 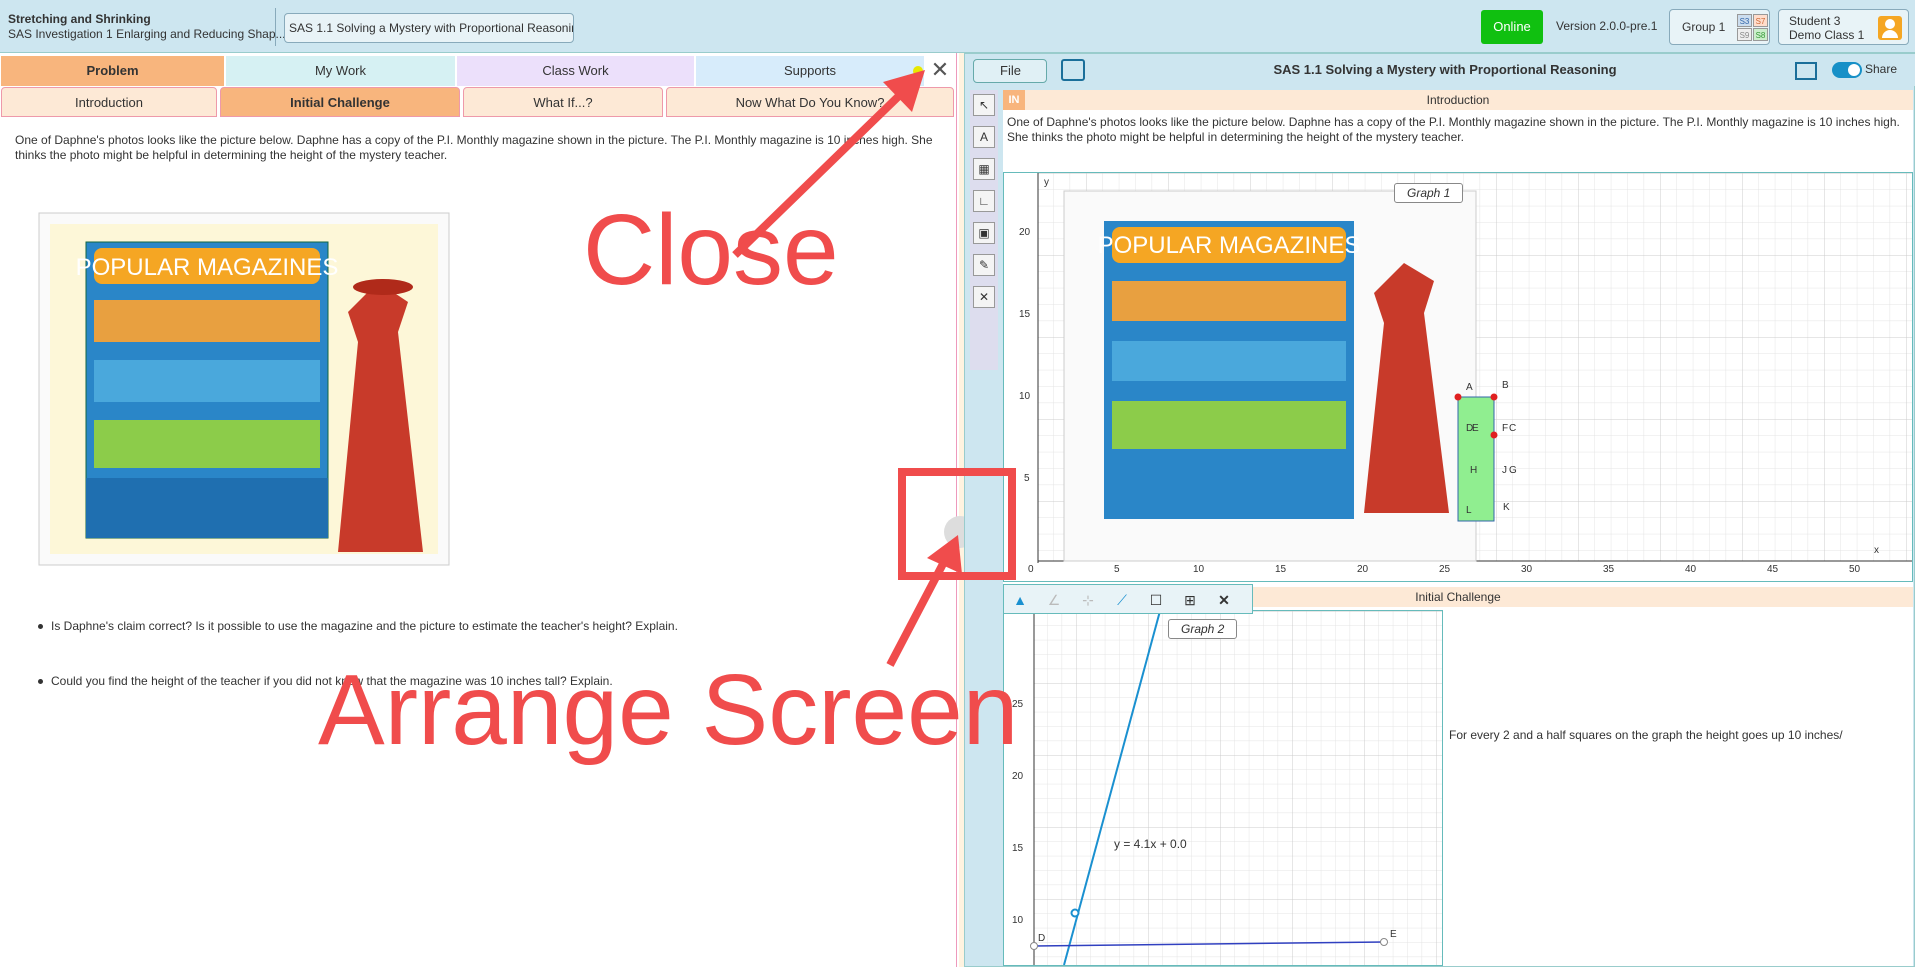 I want to click on annotation-arrows, so click(x=847, y=368).